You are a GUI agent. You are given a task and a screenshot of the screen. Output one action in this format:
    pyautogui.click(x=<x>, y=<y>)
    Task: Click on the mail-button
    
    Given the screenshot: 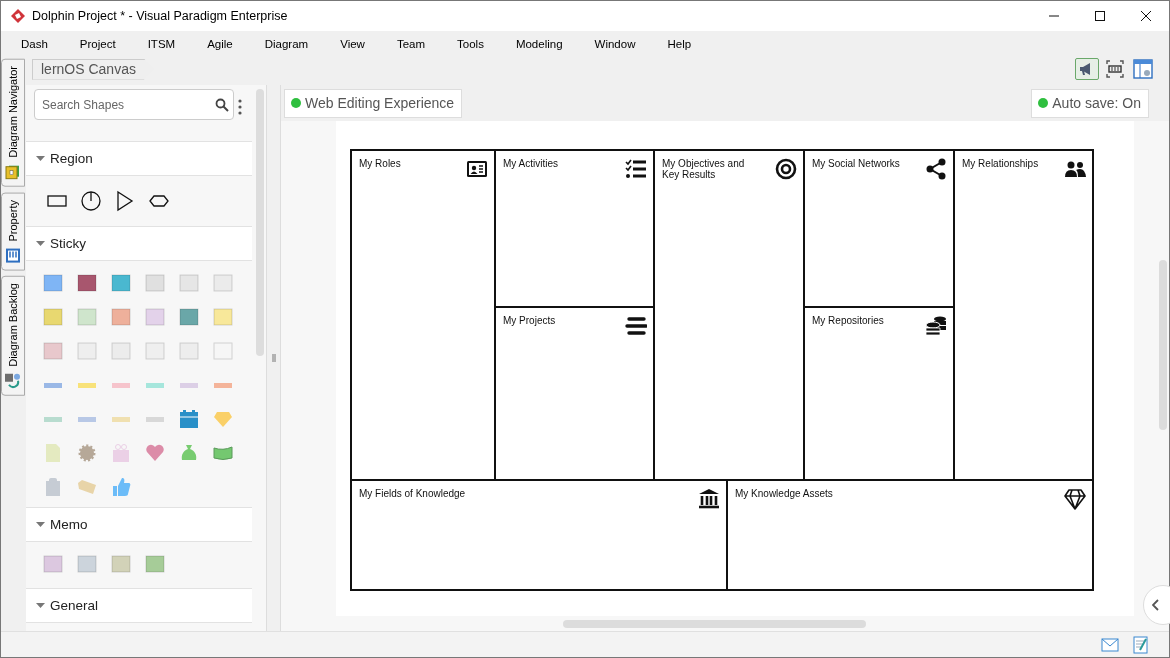 What is the action you would take?
    pyautogui.click(x=1110, y=644)
    